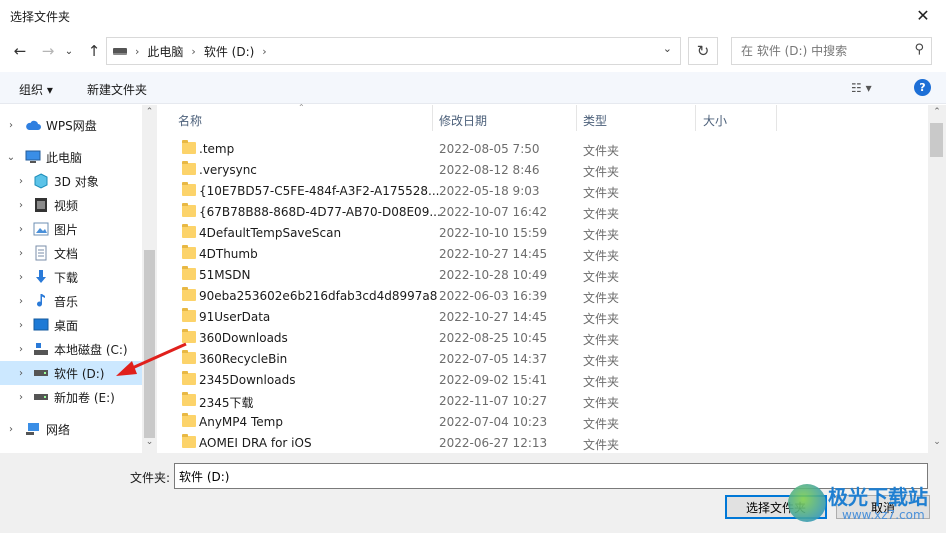  What do you see at coordinates (33, 429) in the screenshot?
I see `network-icon` at bounding box center [33, 429].